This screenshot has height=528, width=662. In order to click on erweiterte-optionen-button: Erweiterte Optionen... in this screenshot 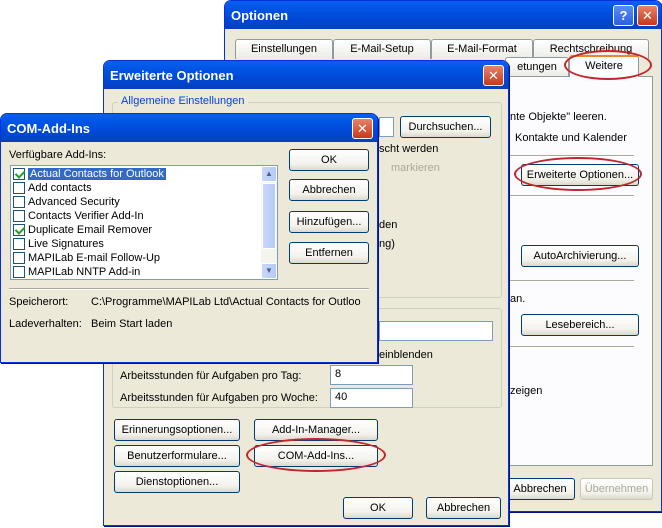, I will do `click(580, 175)`.